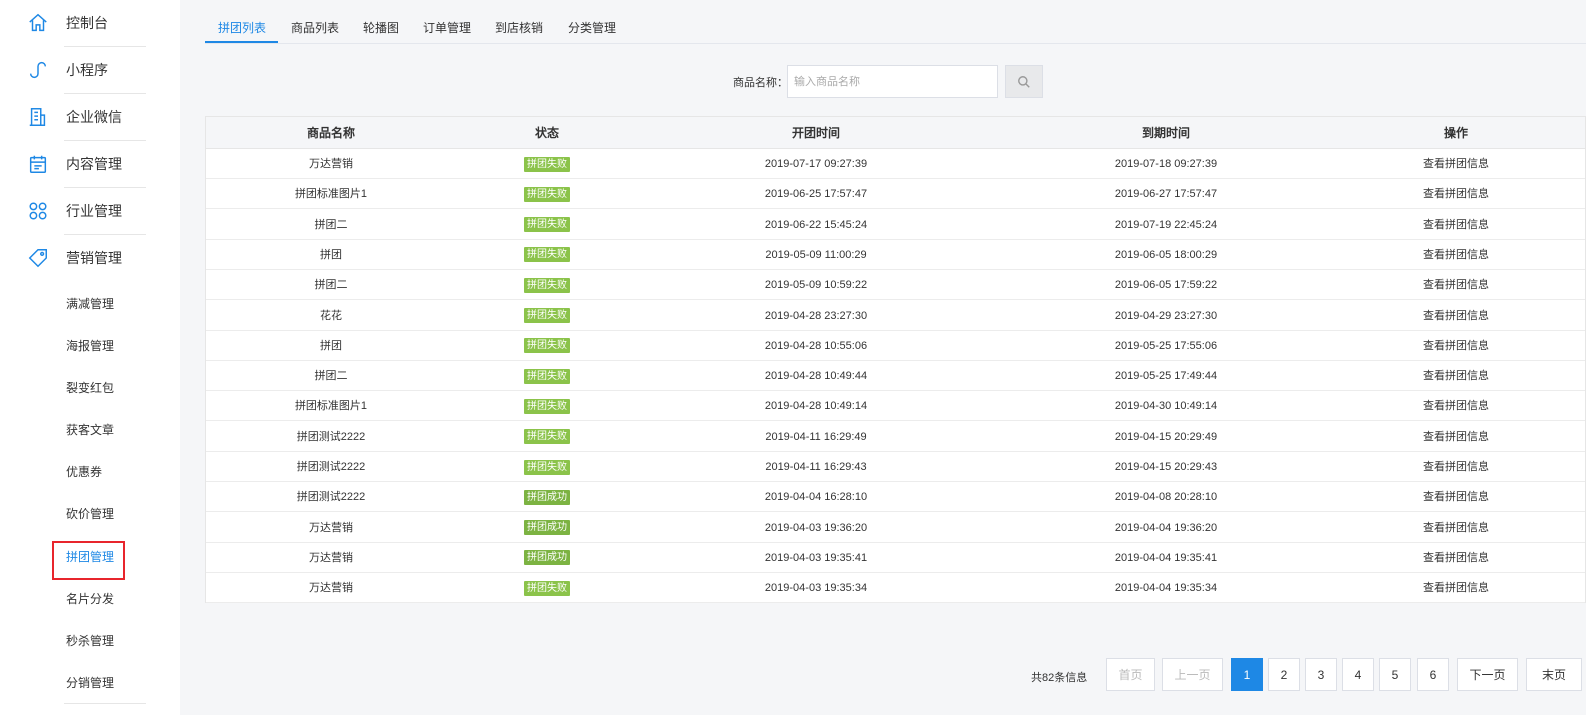 The height and width of the screenshot is (715, 1586). What do you see at coordinates (90, 599) in the screenshot?
I see `sidebar-subitem-card: 名片分发` at bounding box center [90, 599].